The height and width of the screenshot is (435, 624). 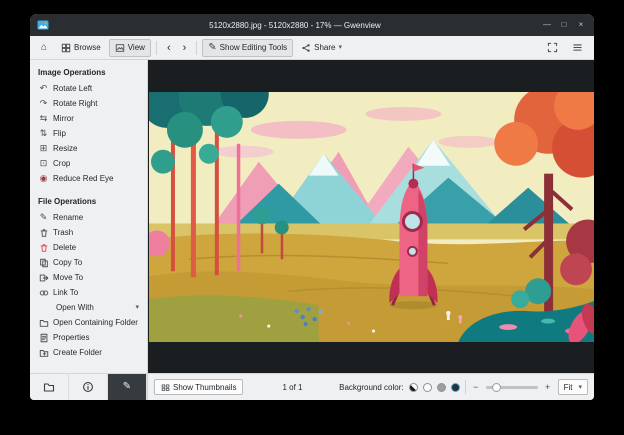 What do you see at coordinates (71, 337) in the screenshot?
I see `item-label: Properties` at bounding box center [71, 337].